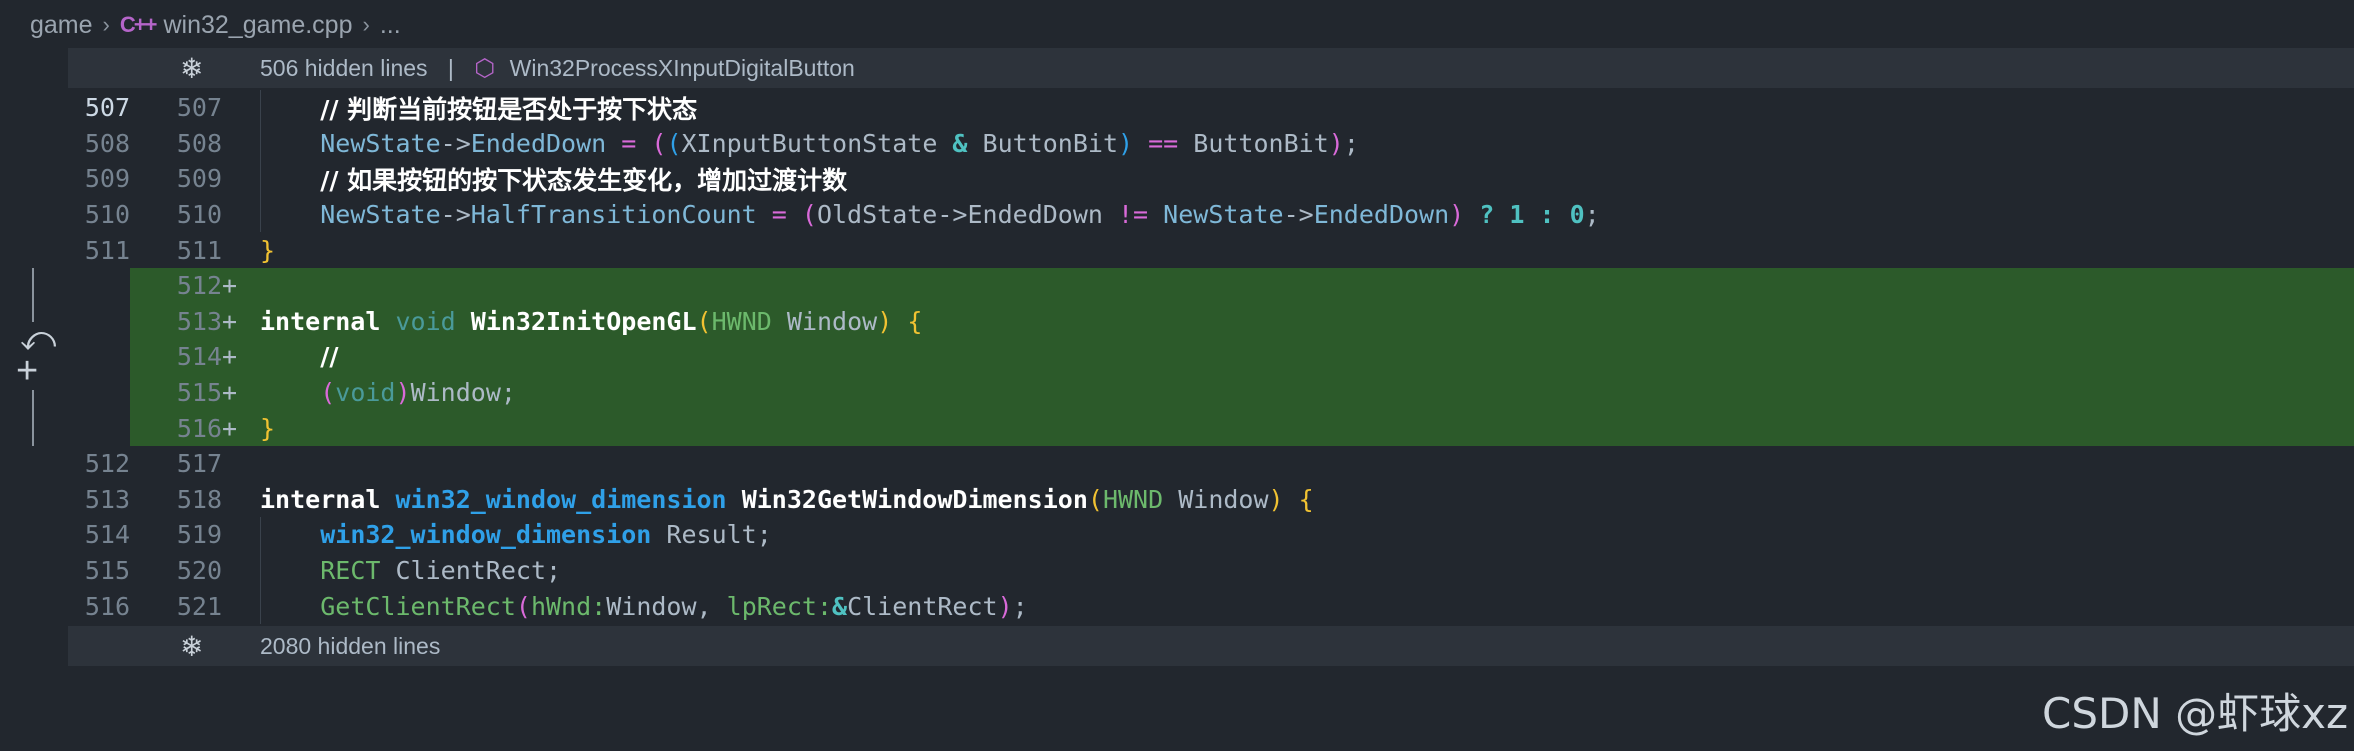 The image size is (2354, 751). Describe the element at coordinates (1211, 570) in the screenshot. I see `code-line: 515 520 RECT ClientRect;` at that location.